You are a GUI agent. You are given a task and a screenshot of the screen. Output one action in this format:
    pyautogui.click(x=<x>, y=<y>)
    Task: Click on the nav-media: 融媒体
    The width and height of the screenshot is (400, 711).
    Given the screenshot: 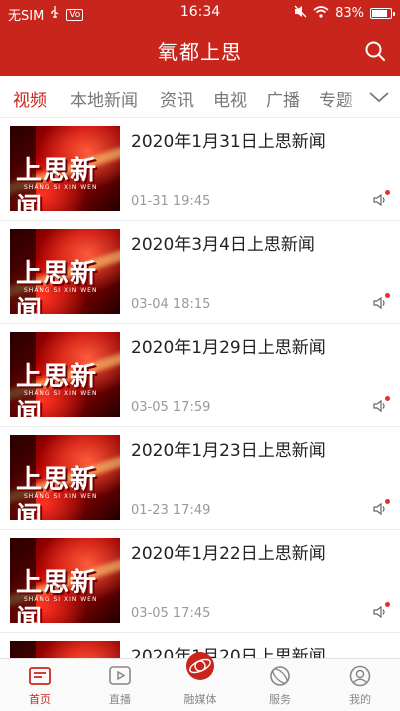 What is the action you would take?
    pyautogui.click(x=200, y=681)
    